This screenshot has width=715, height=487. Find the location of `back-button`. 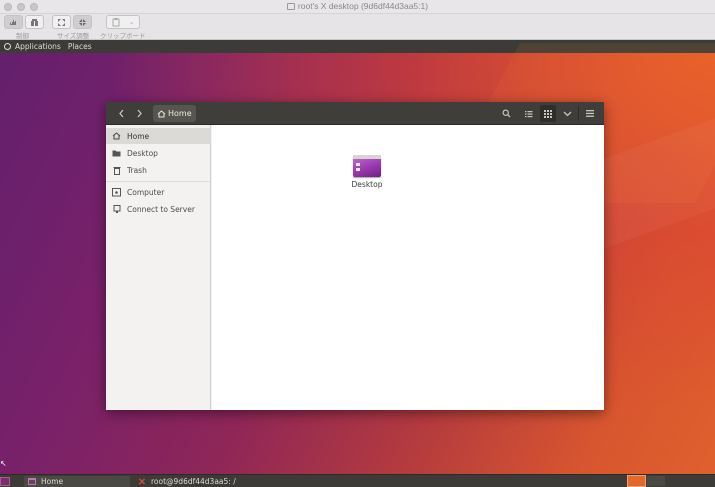

back-button is located at coordinates (121, 113).